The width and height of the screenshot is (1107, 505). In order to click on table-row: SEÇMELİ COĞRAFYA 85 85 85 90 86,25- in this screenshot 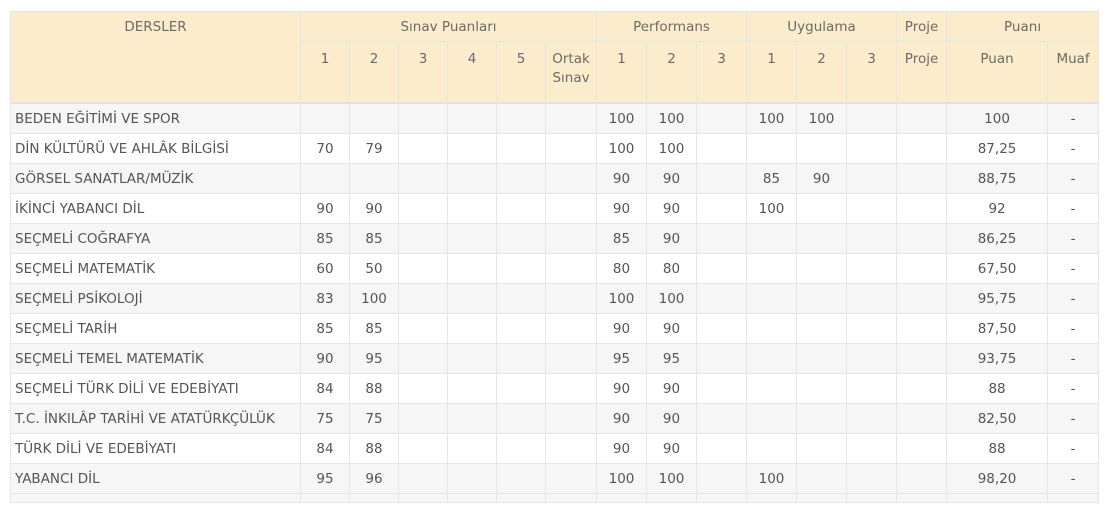, I will do `click(555, 238)`.